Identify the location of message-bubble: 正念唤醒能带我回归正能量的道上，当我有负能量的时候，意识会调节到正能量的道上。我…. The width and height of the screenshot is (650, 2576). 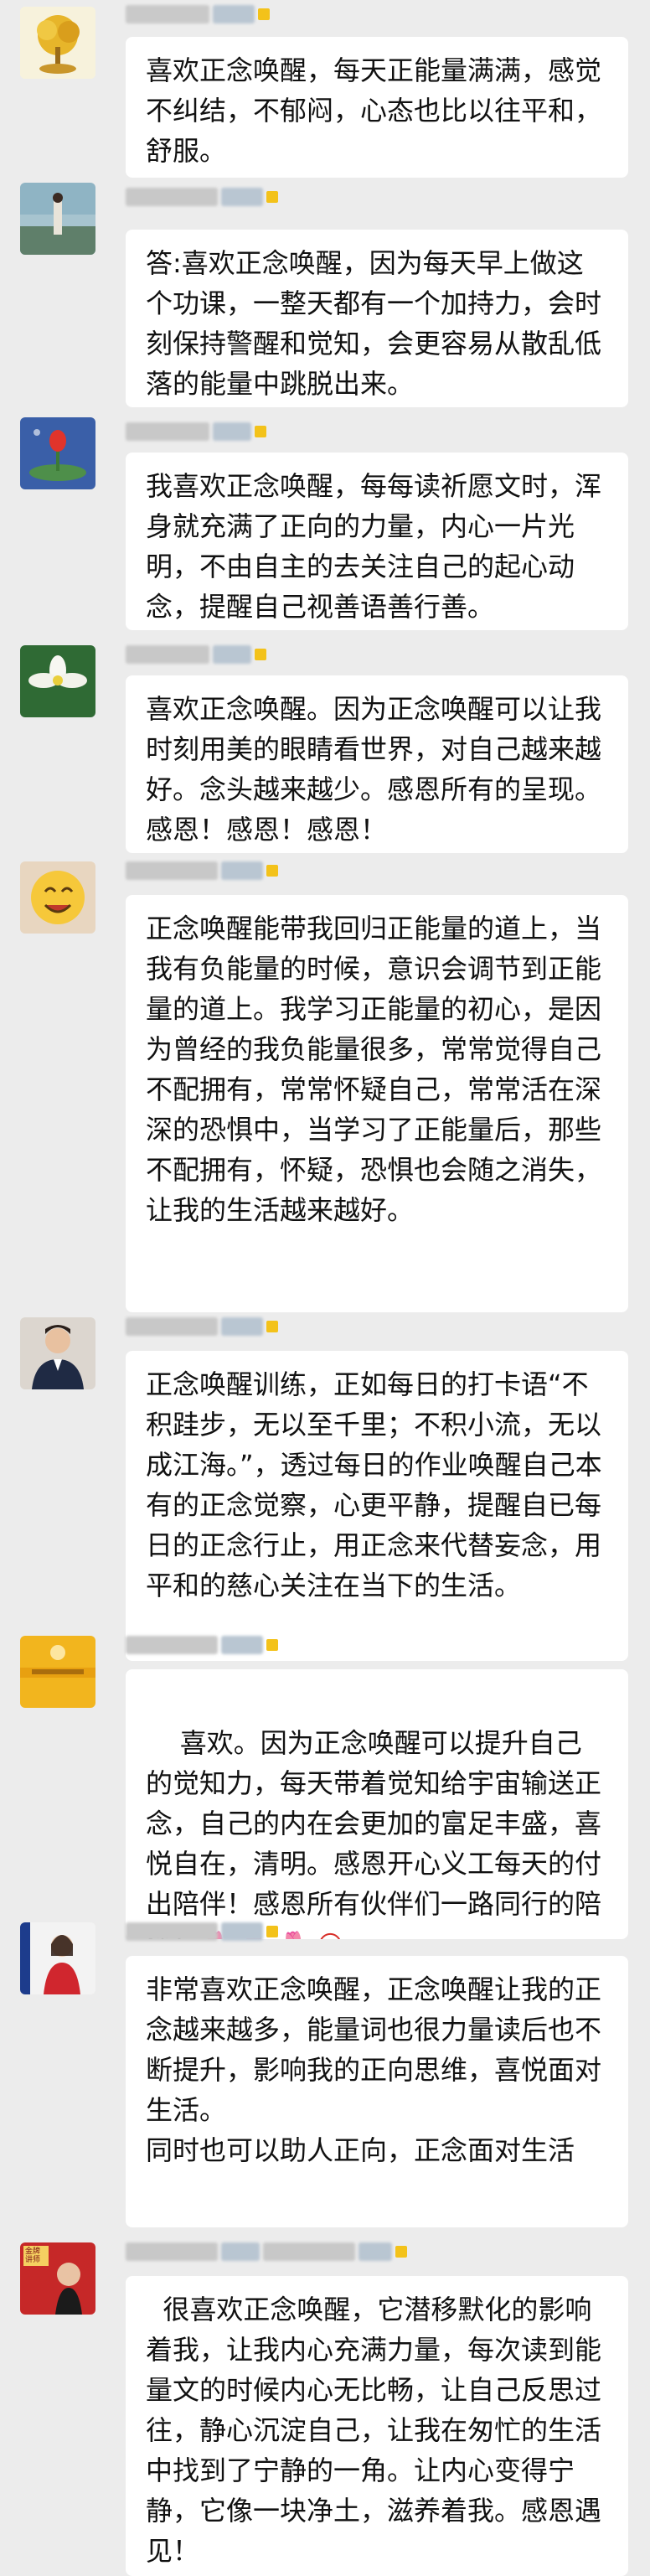
(377, 1103).